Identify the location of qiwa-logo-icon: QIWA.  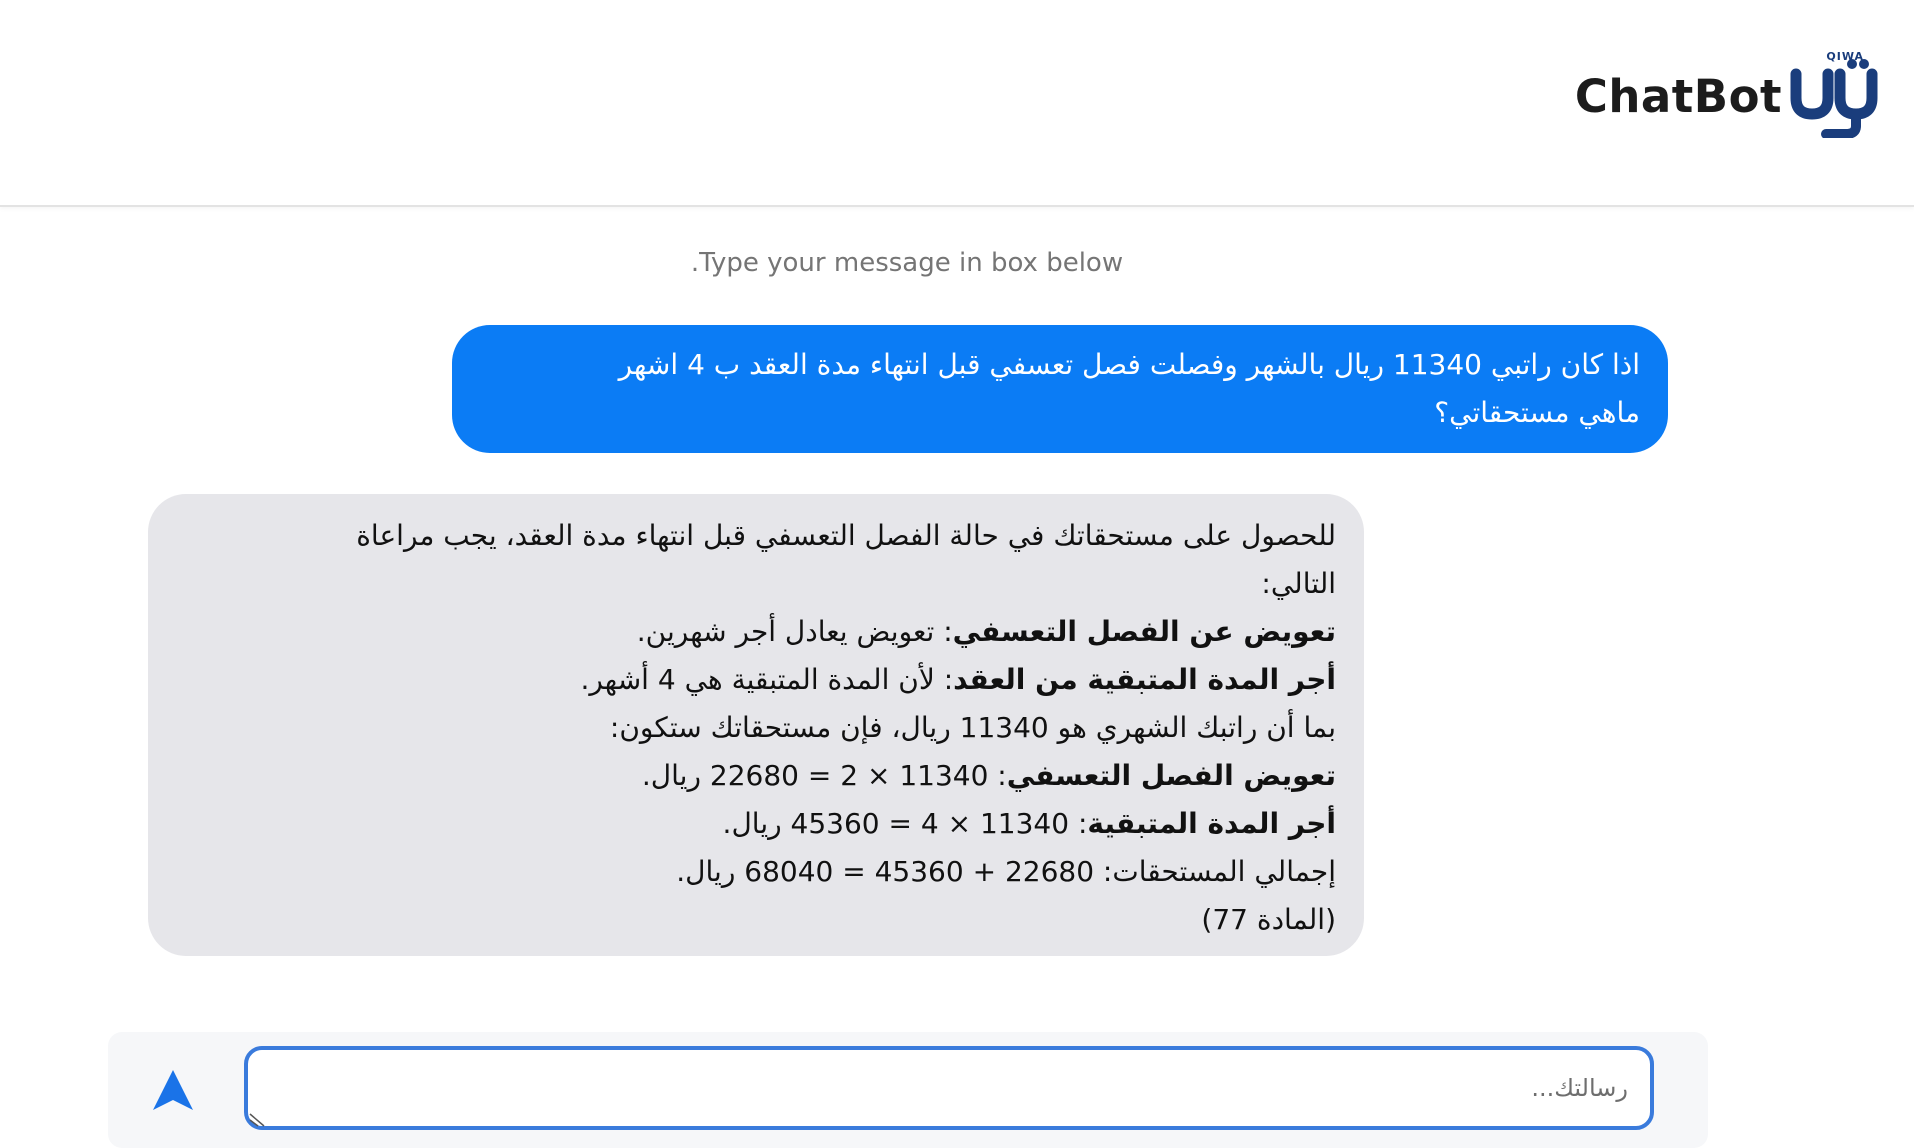
(1840, 93).